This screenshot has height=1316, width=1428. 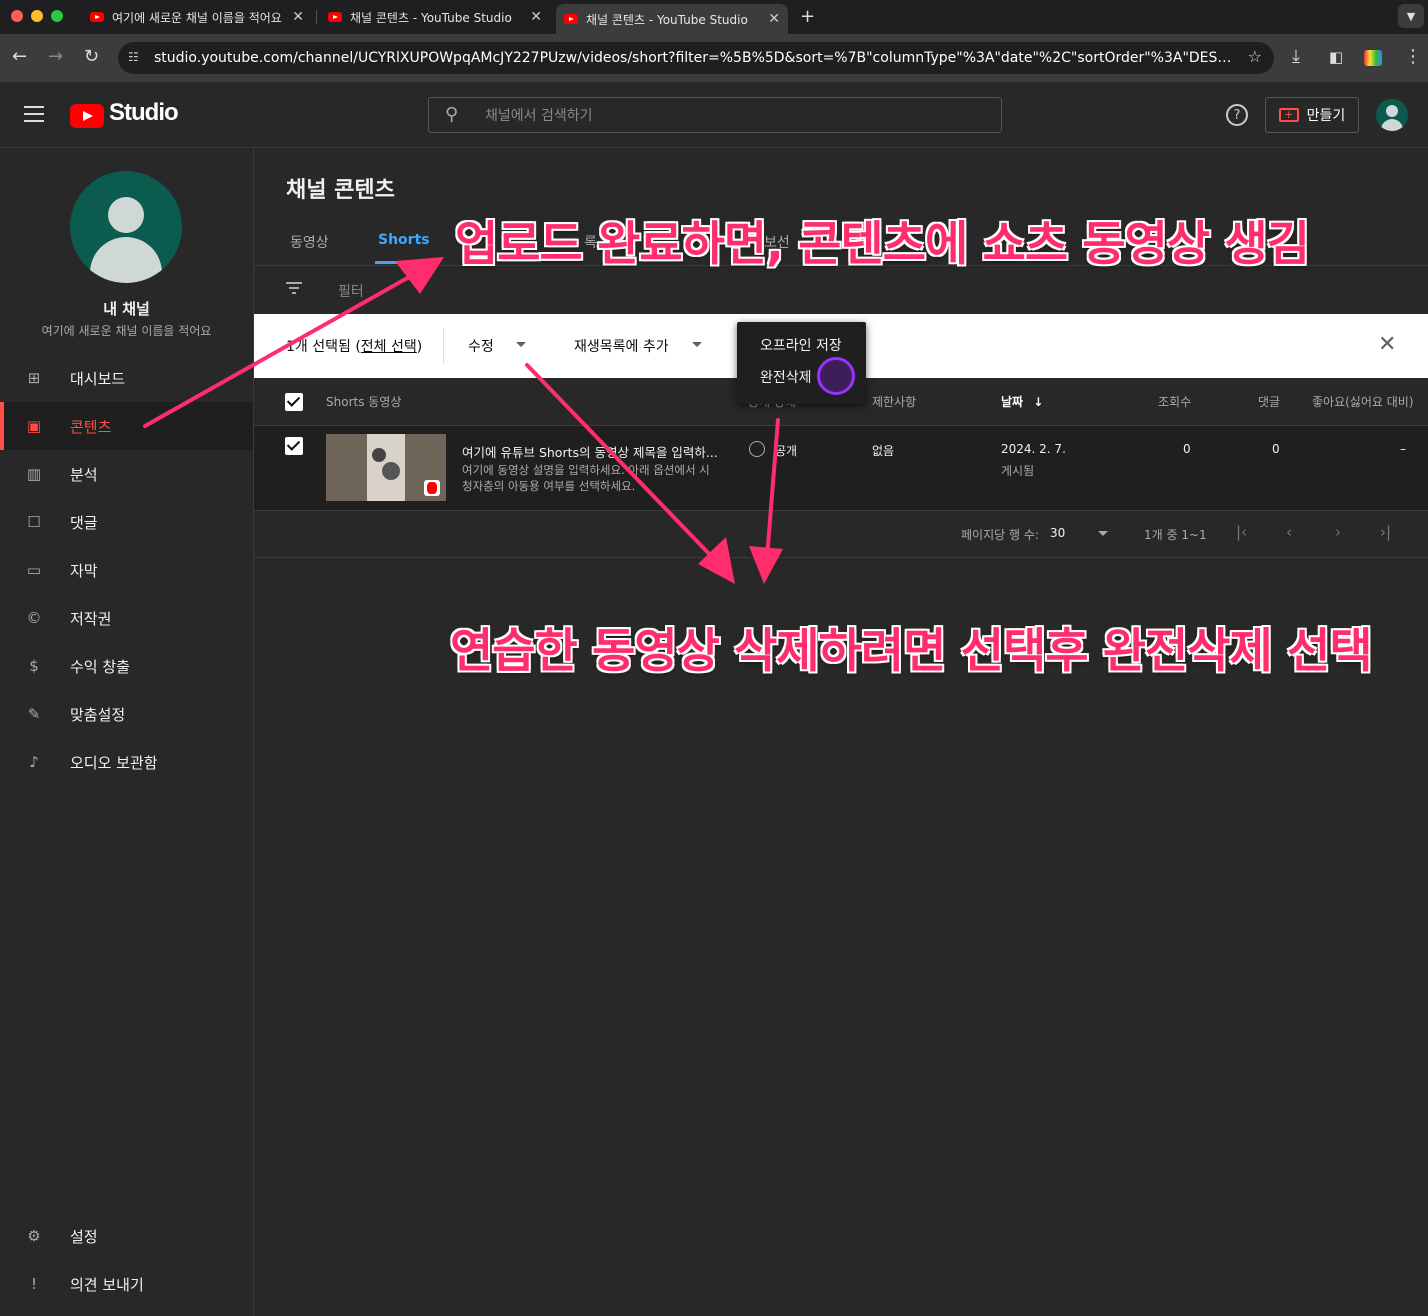 What do you see at coordinates (766, 565) in the screenshot?
I see `arrowhead-to-delete` at bounding box center [766, 565].